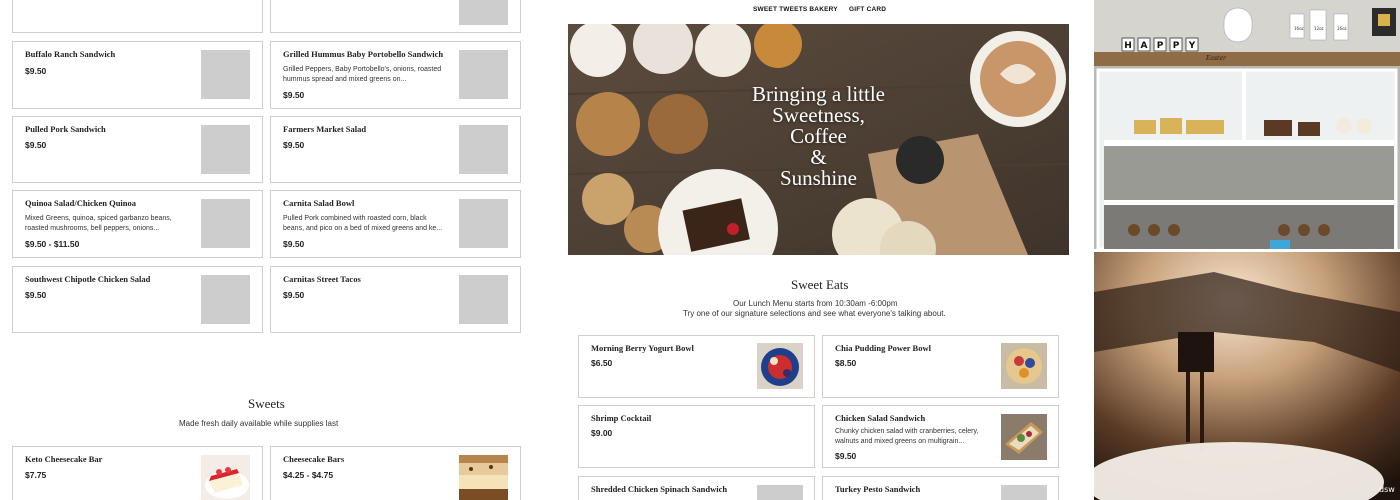 Image resolution: width=1400 pixels, height=500 pixels. Describe the element at coordinates (818, 136) in the screenshot. I see `hero-line-3: Coffee` at that location.